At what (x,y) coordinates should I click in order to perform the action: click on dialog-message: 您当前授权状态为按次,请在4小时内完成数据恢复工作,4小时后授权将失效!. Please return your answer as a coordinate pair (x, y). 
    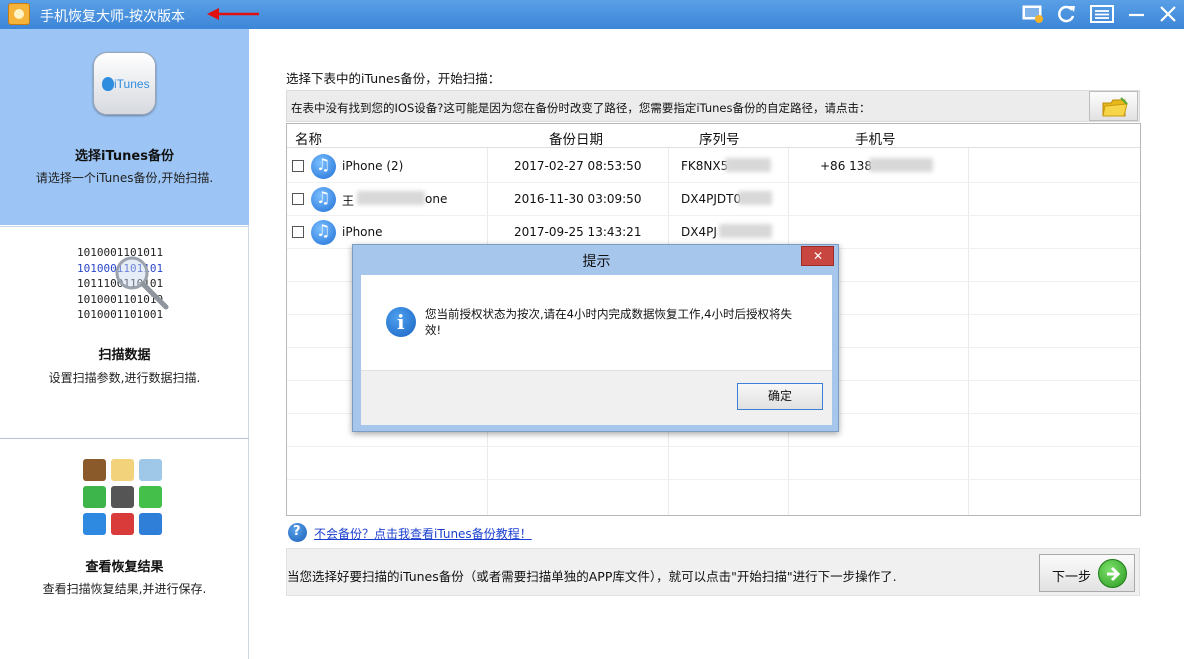
    Looking at the image, I should click on (608, 322).